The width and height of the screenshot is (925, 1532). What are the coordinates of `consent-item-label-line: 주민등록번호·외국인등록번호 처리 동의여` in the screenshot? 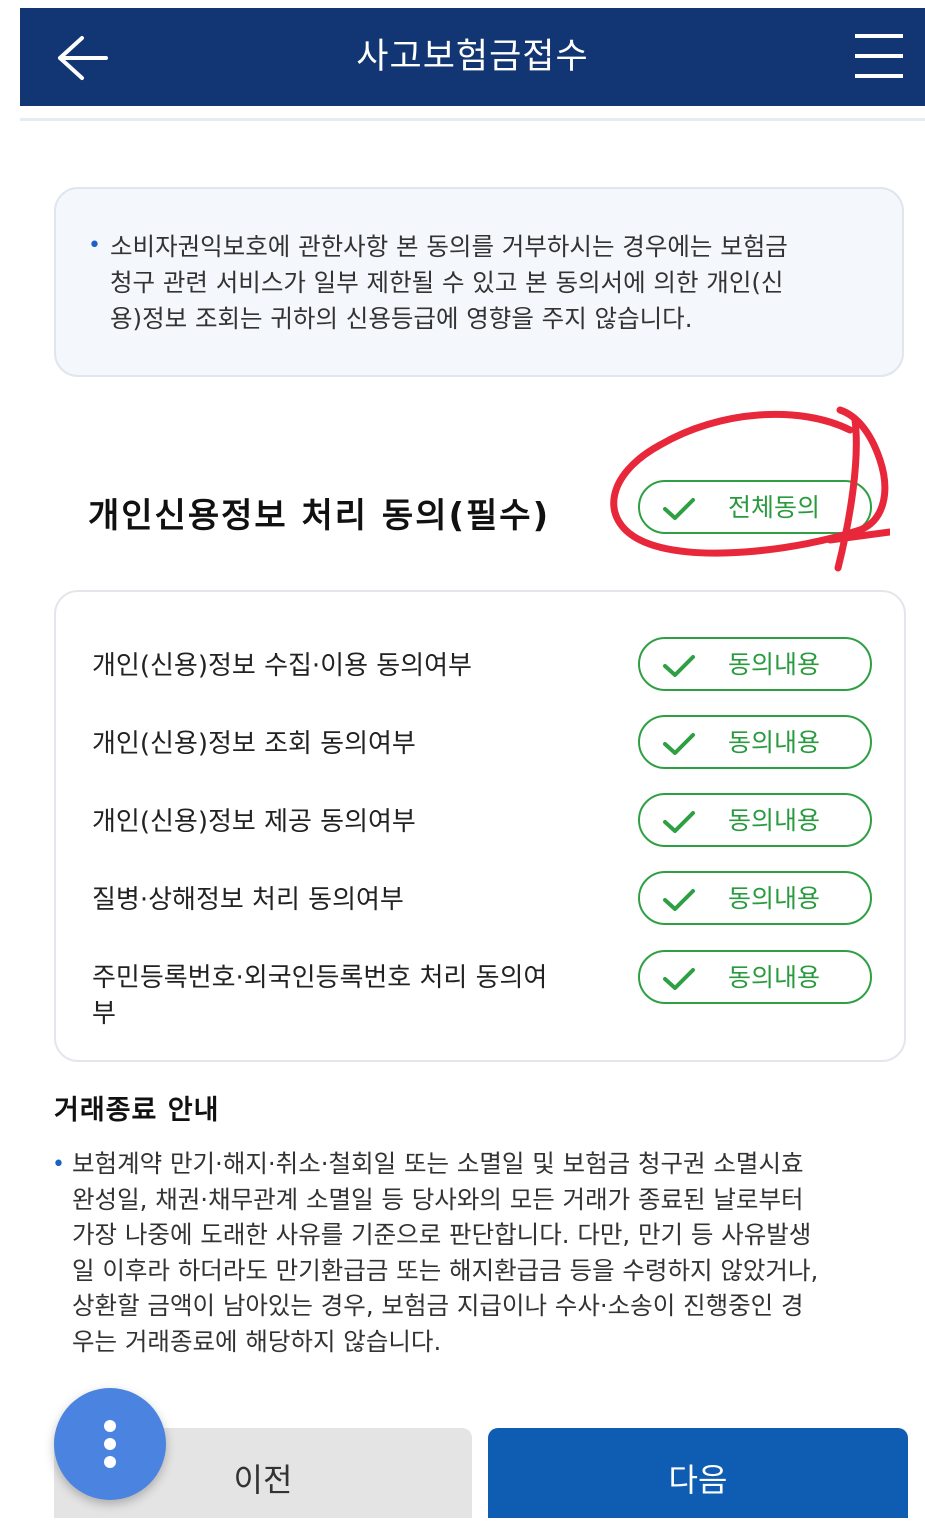 It's located at (320, 978).